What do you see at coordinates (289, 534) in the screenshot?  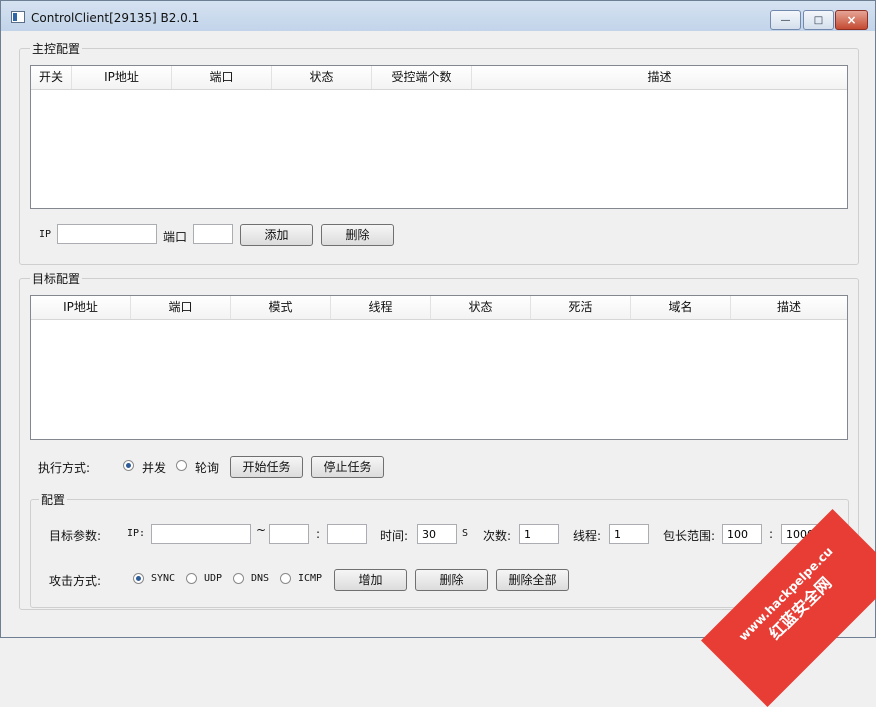 I see `ip-end-input` at bounding box center [289, 534].